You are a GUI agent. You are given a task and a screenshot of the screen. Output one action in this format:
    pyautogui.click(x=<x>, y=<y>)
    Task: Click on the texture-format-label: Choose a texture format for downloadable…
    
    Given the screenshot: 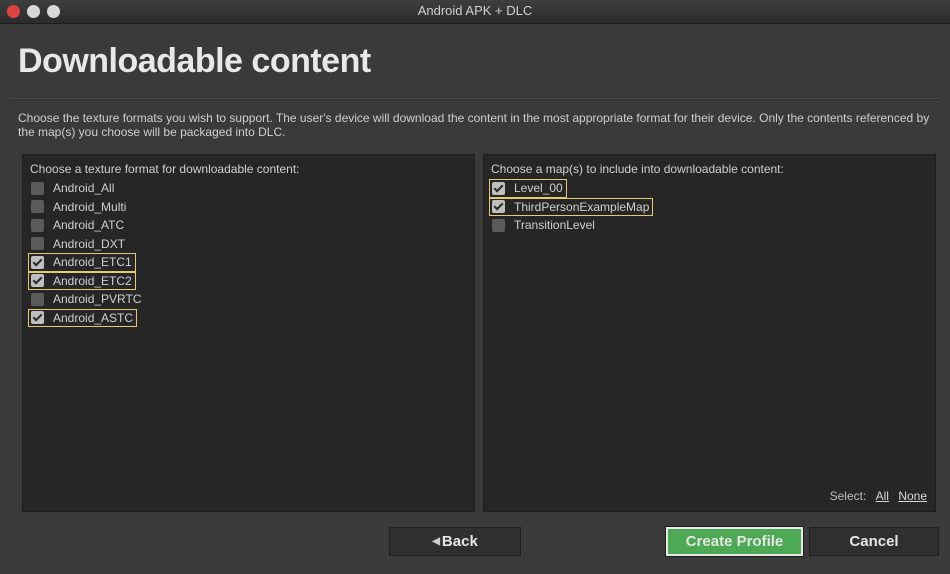 What is the action you would take?
    pyautogui.click(x=165, y=169)
    